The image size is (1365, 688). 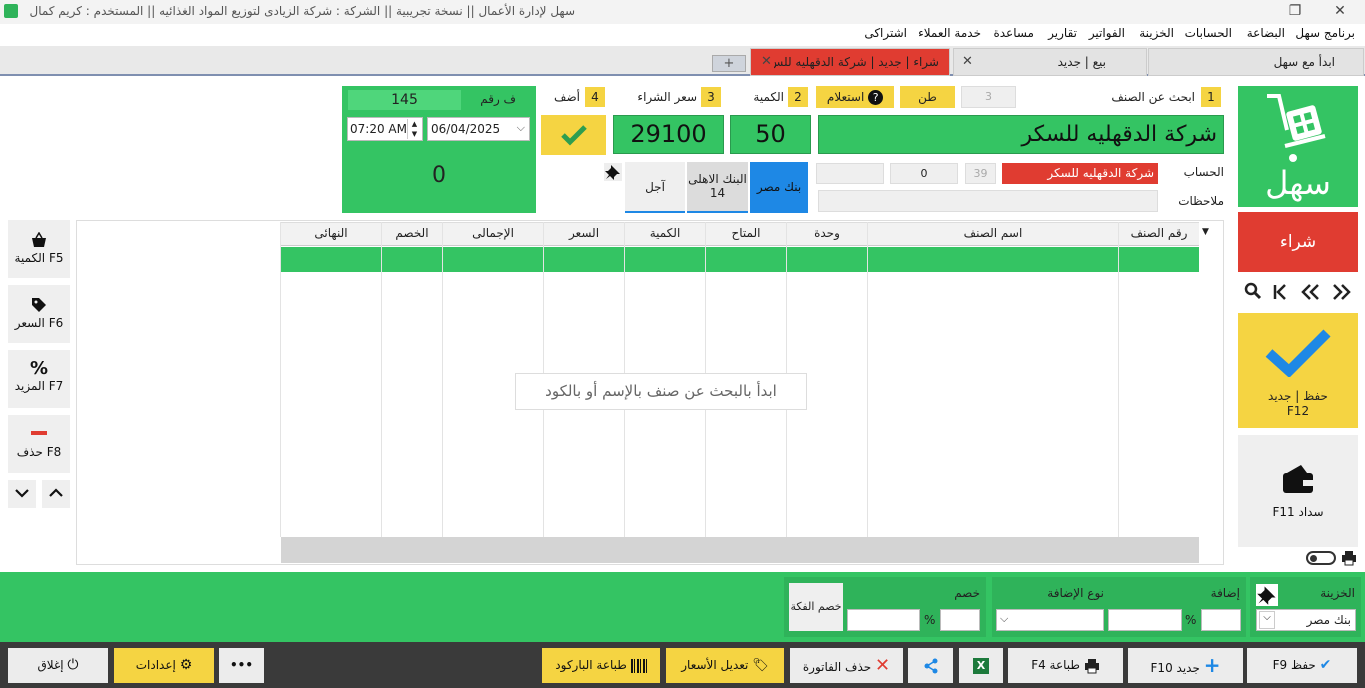 What do you see at coordinates (1208, 33) in the screenshot?
I see `menu-accounts: الحسابات` at bounding box center [1208, 33].